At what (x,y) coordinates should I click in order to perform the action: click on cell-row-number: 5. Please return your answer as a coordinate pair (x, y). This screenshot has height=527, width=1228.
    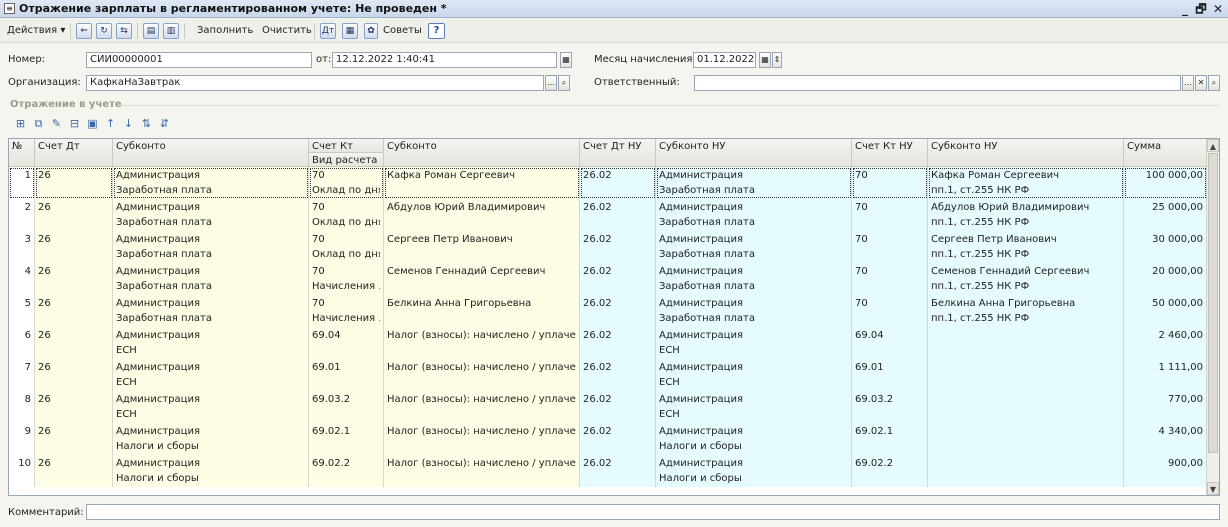
    Looking at the image, I should click on (22, 311).